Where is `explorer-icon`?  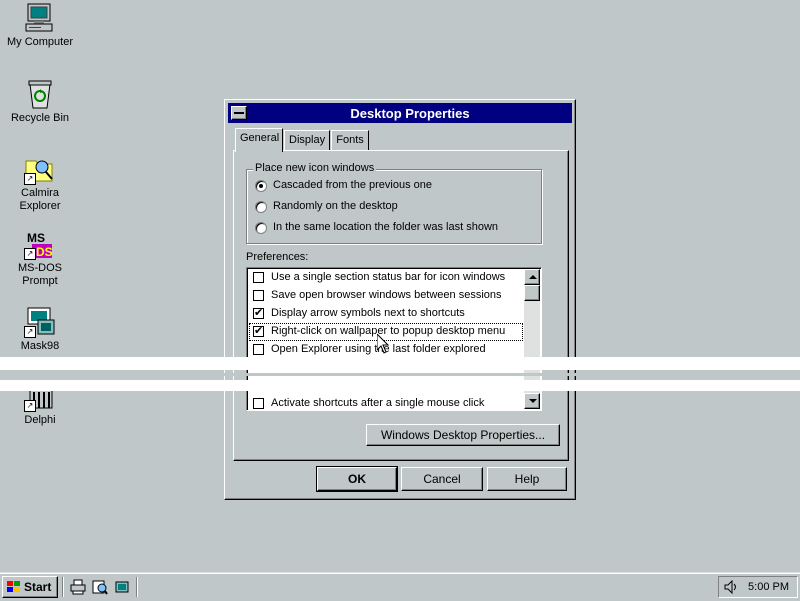
explorer-icon is located at coordinates (122, 587).